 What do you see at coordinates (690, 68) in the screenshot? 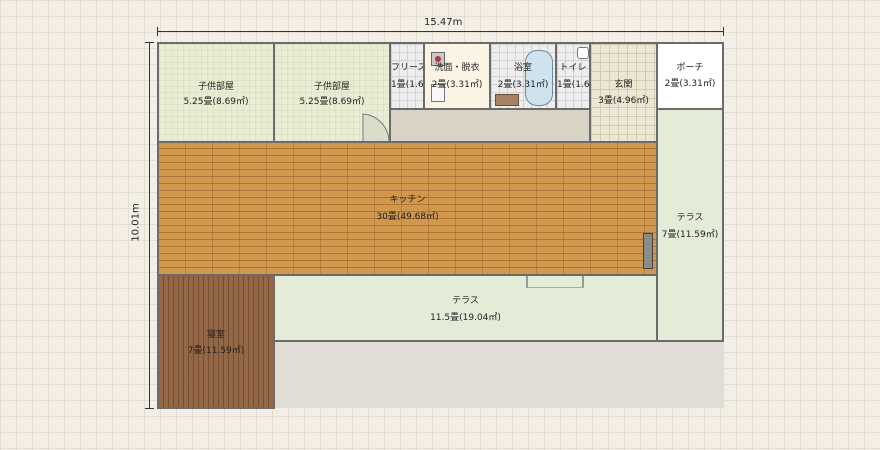
I see `porch-name: ポーチ` at bounding box center [690, 68].